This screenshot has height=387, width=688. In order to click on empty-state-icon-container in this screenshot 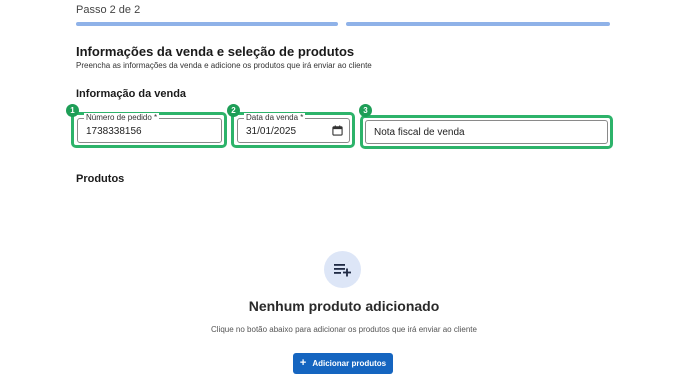, I will do `click(342, 269)`.